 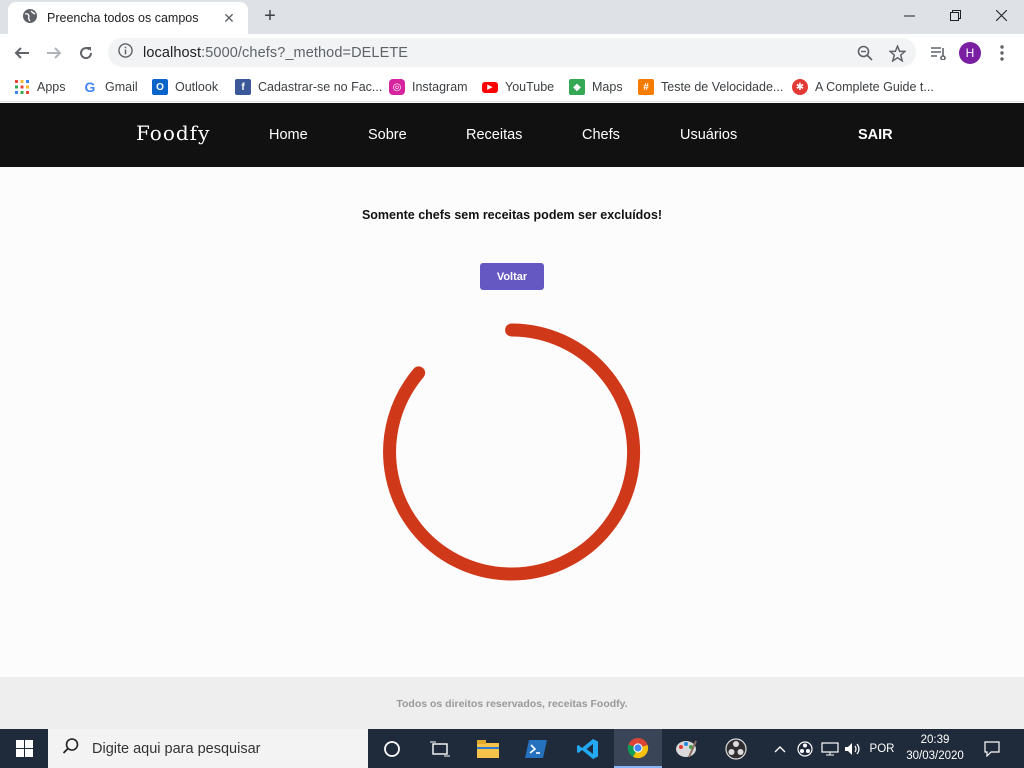 What do you see at coordinates (176, 748) in the screenshot?
I see `search-placeholder: Digite aqui para pesquisar` at bounding box center [176, 748].